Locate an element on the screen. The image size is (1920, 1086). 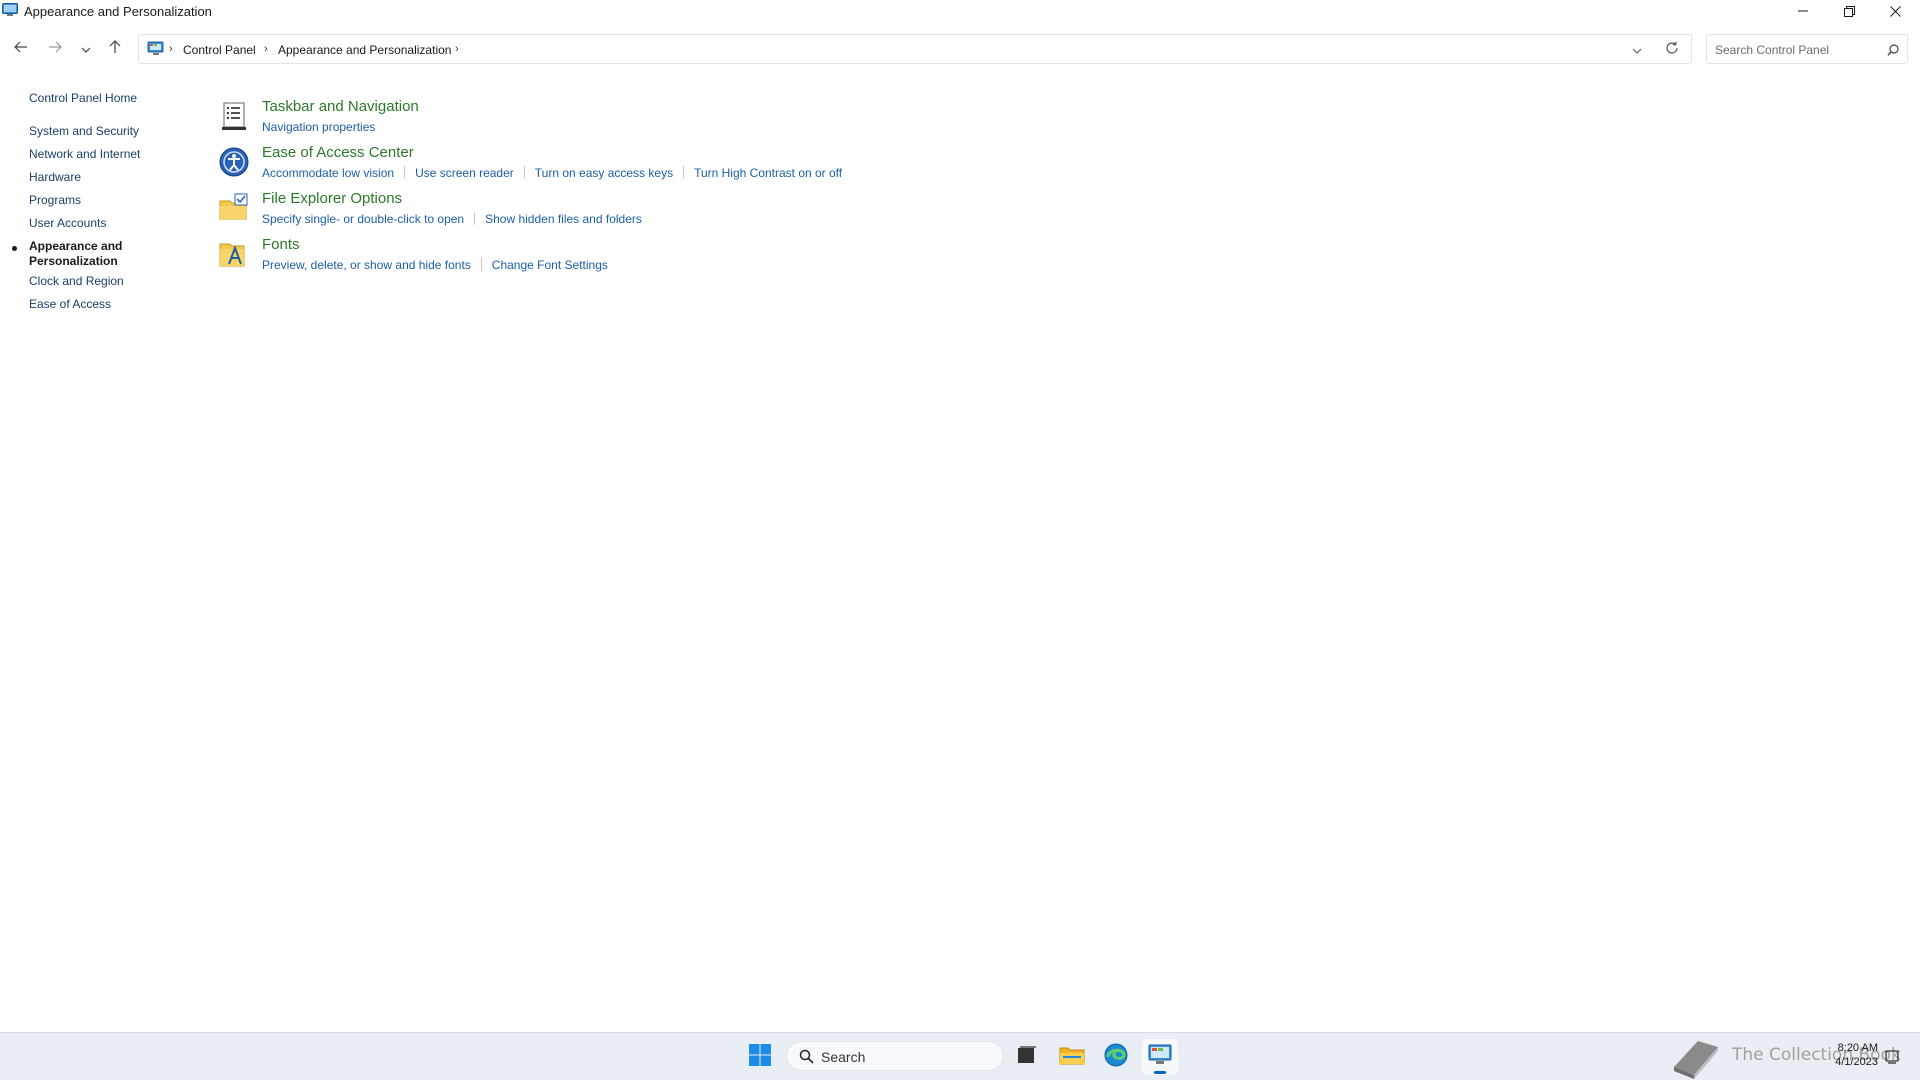
window-title: Appearance and Personalization is located at coordinates (118, 11).